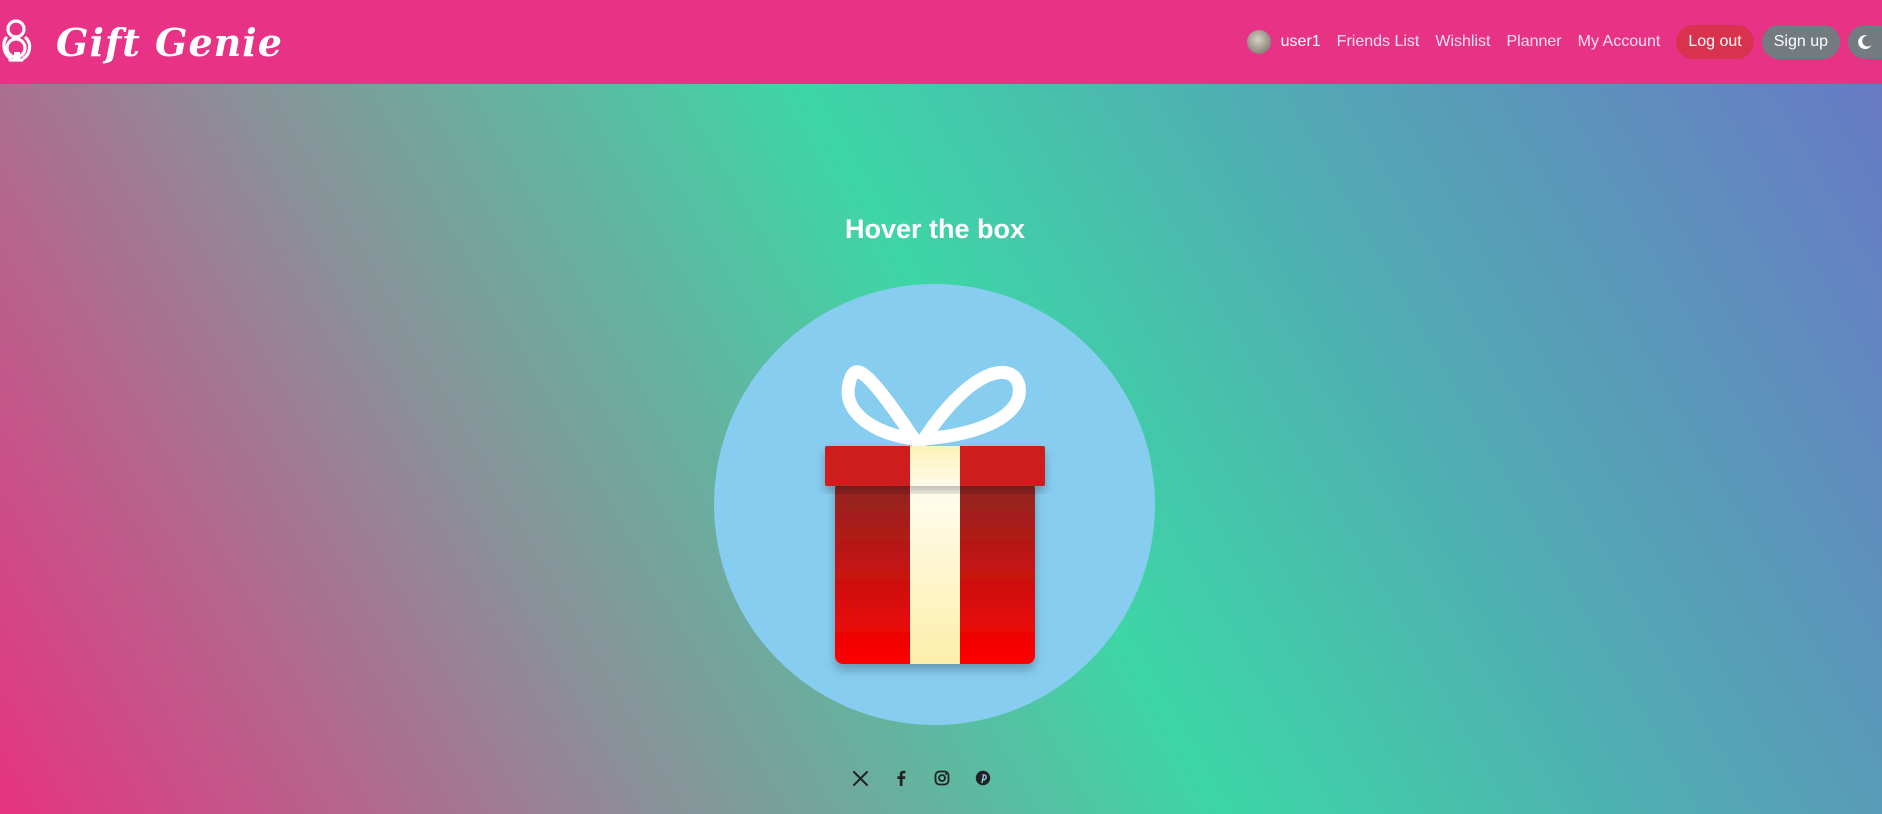 This screenshot has width=1882, height=814. I want to click on nav-link-wishlist: Wishlist, so click(1462, 42).